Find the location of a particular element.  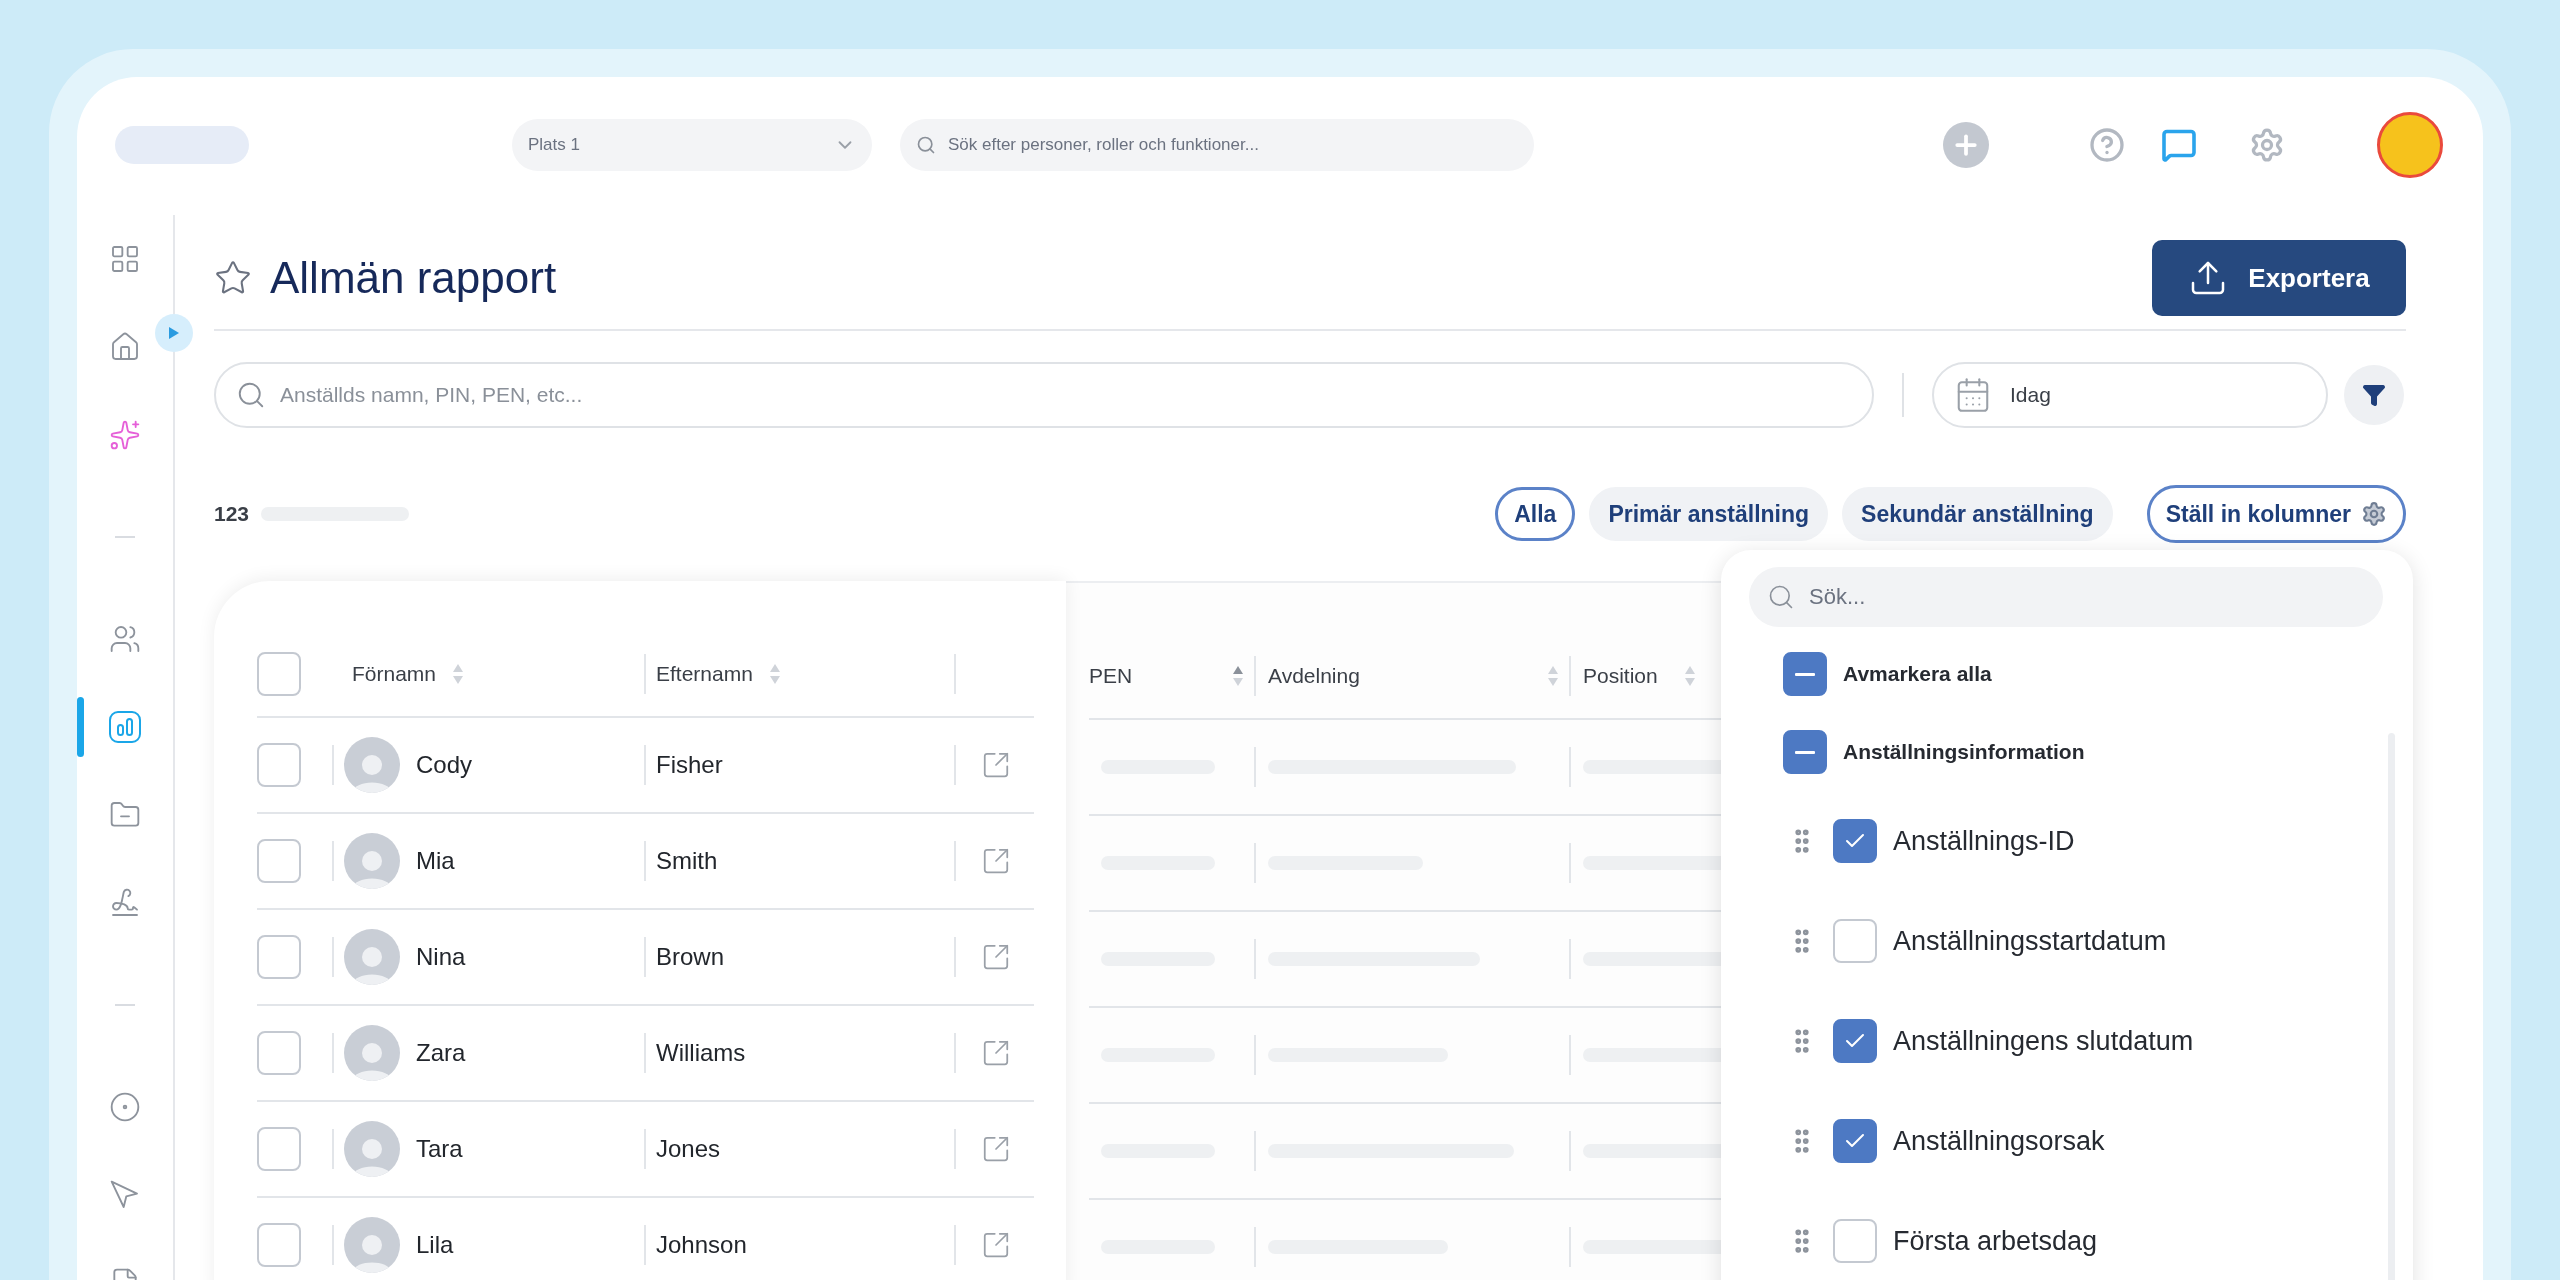

bar-chart-icon is located at coordinates (125, 727).